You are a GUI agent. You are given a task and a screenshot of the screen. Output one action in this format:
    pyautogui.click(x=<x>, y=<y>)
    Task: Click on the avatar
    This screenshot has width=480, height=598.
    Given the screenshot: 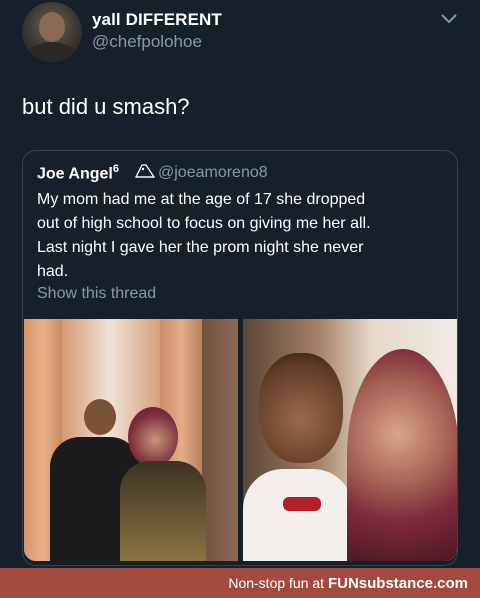 What is the action you would take?
    pyautogui.click(x=52, y=32)
    